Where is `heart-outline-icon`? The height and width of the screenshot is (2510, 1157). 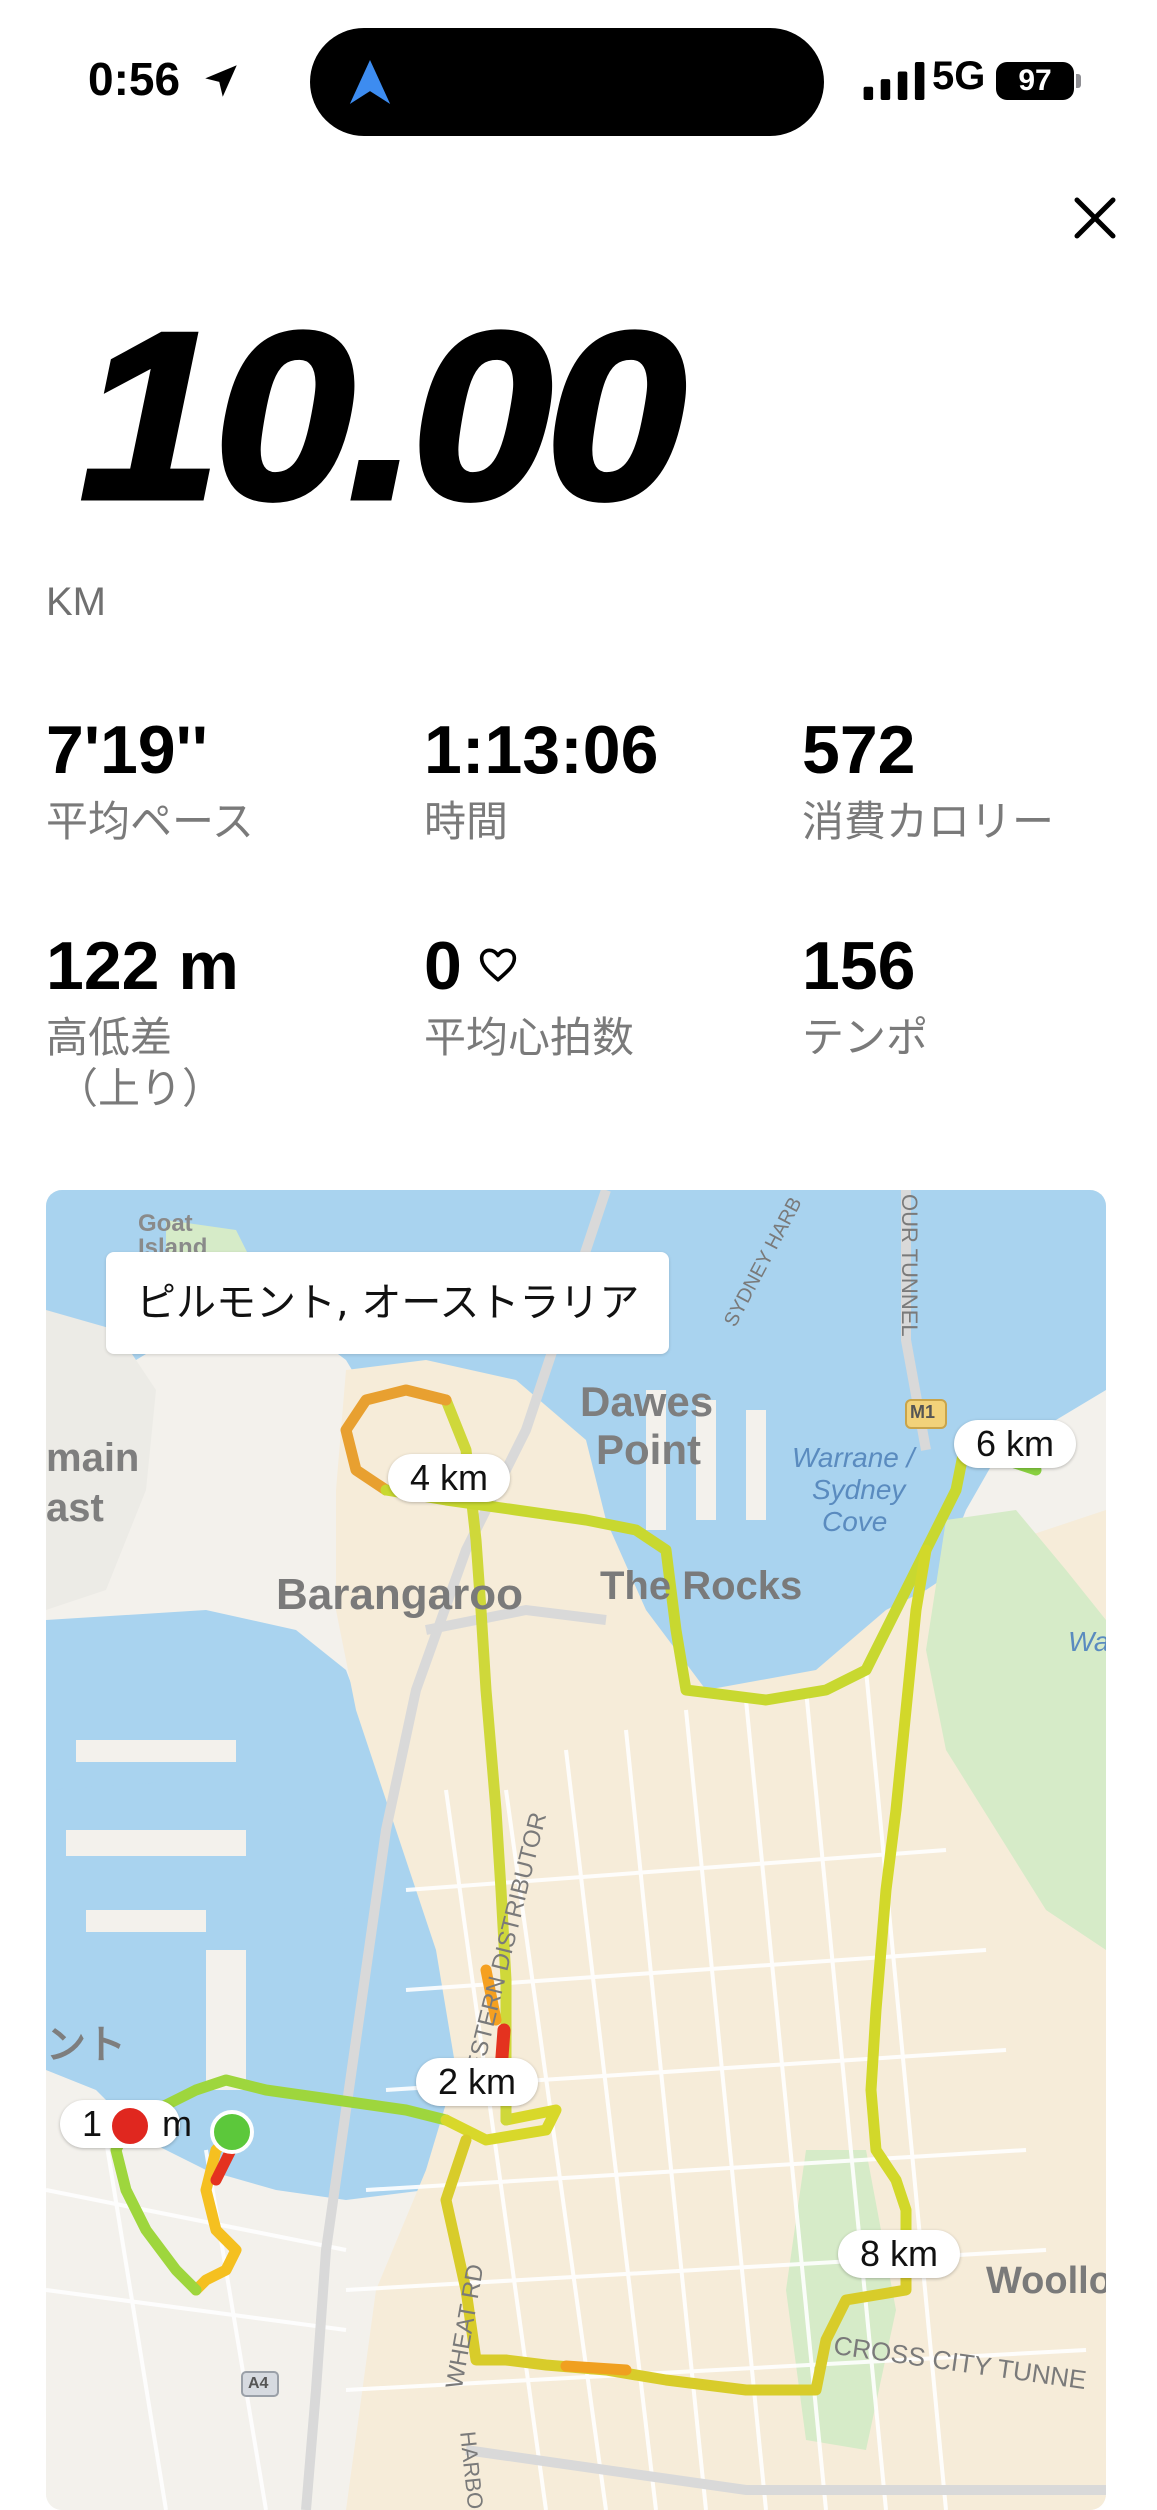 heart-outline-icon is located at coordinates (497, 965).